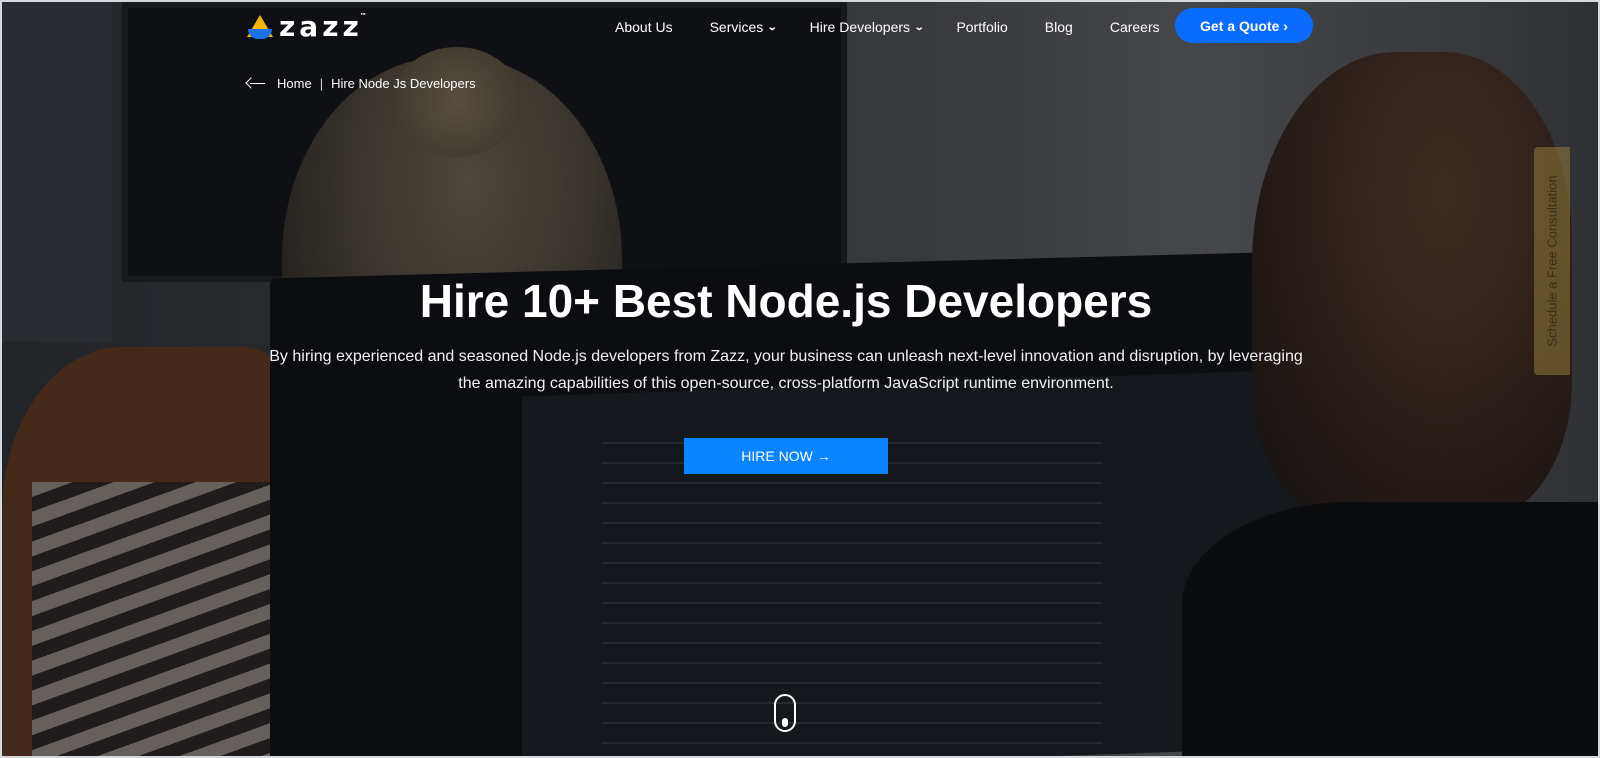 The width and height of the screenshot is (1600, 758). I want to click on nav-item-careers: Careers, so click(1135, 27).